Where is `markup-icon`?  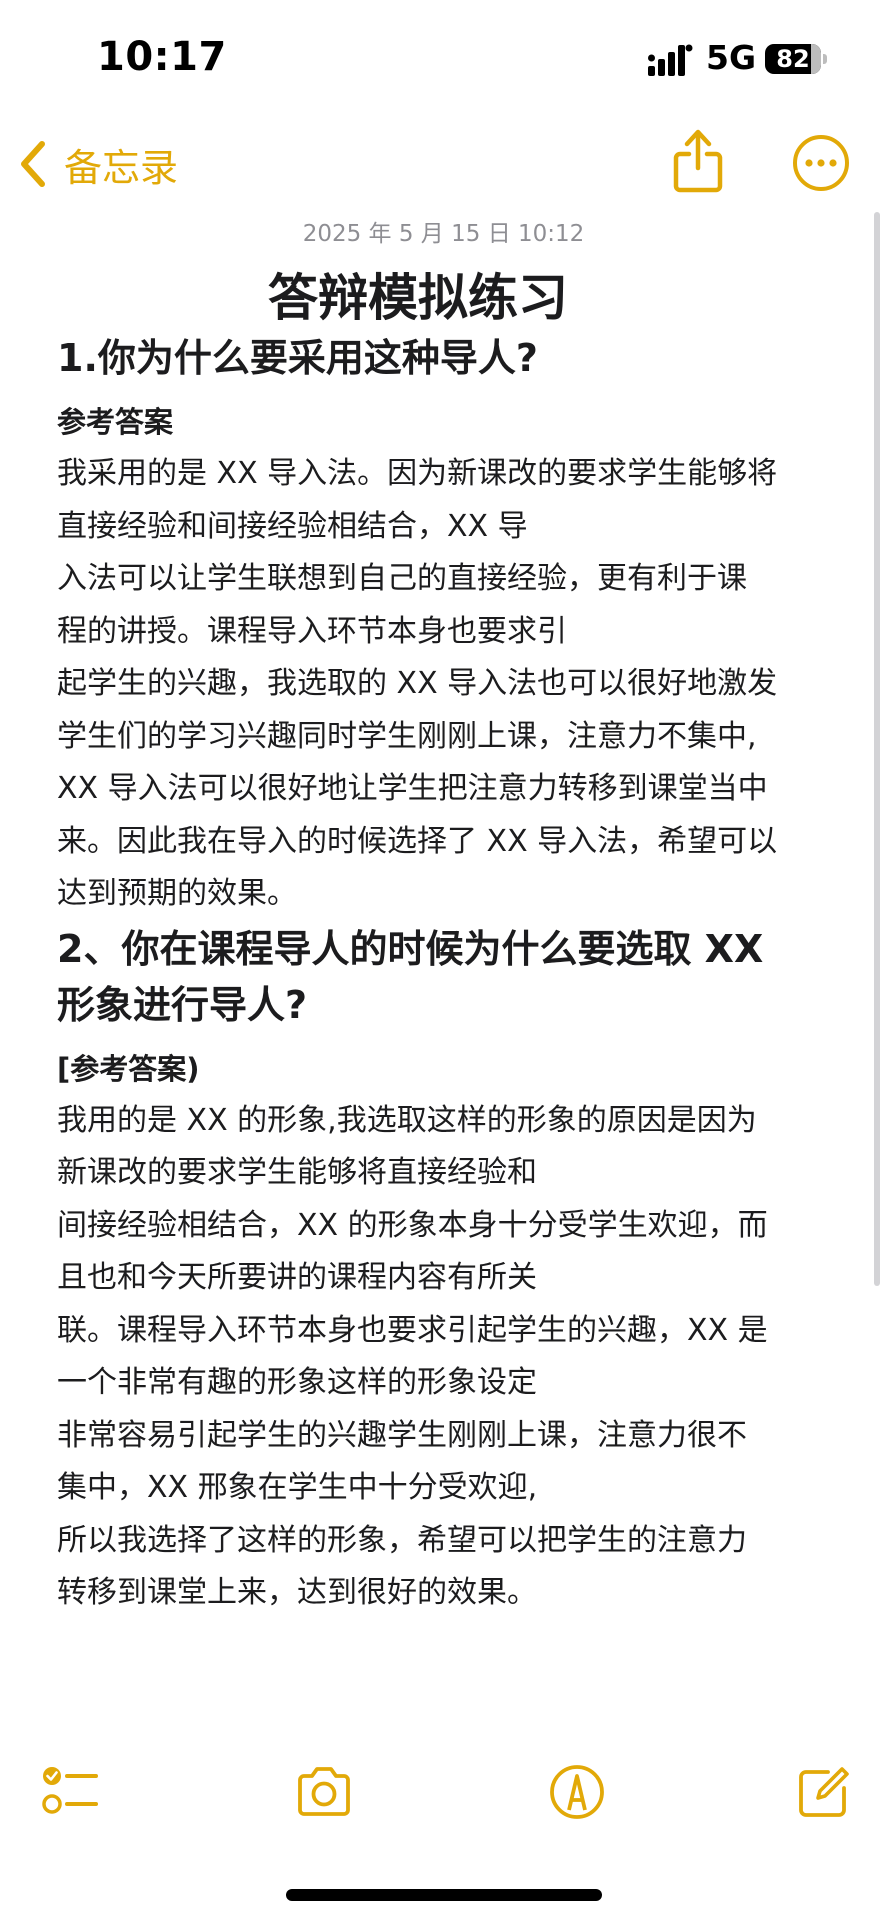 markup-icon is located at coordinates (577, 1792).